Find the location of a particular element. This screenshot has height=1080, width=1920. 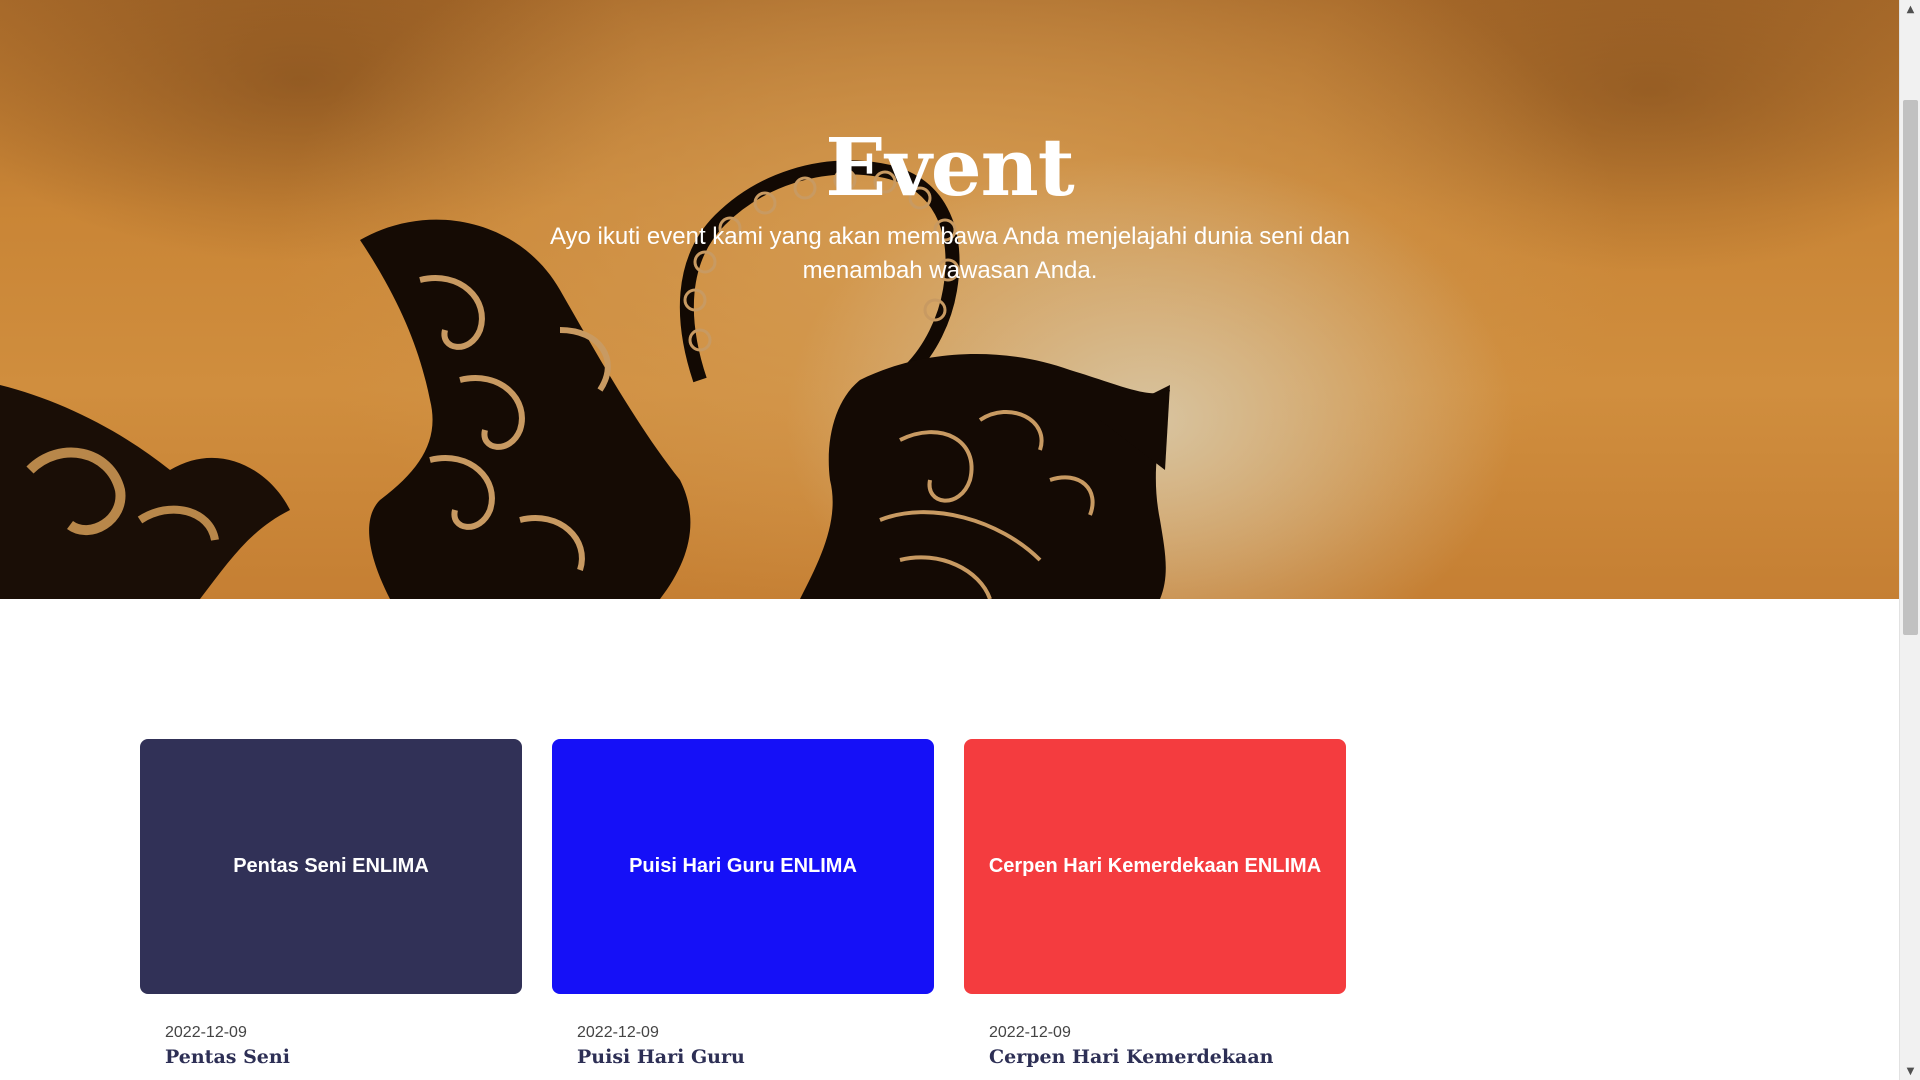

event-thumbnail: Puisi Hari Guru ENLIMA is located at coordinates (743, 866).